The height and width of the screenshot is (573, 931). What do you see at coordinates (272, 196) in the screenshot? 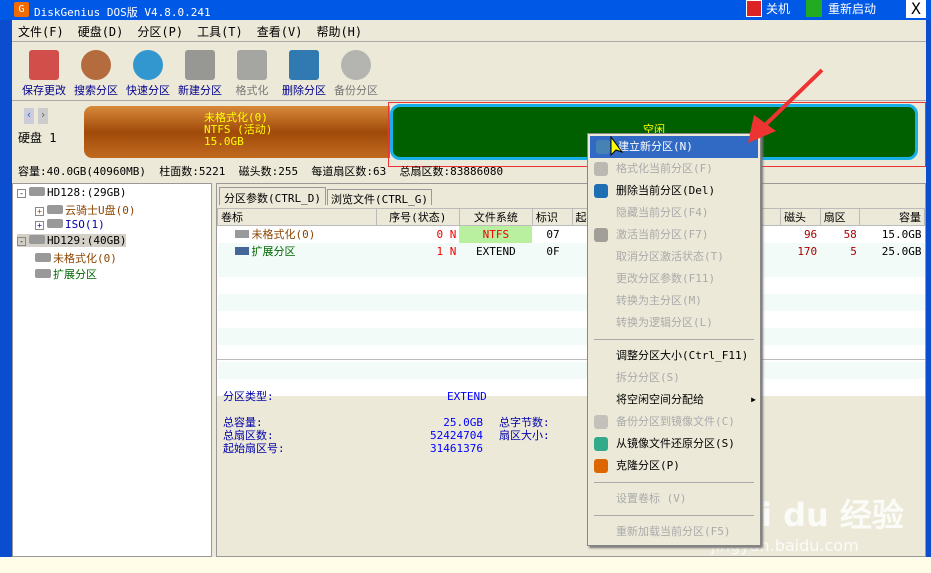
I see `tab-partition-params: 分区参数(CTRL_D)` at bounding box center [272, 196].